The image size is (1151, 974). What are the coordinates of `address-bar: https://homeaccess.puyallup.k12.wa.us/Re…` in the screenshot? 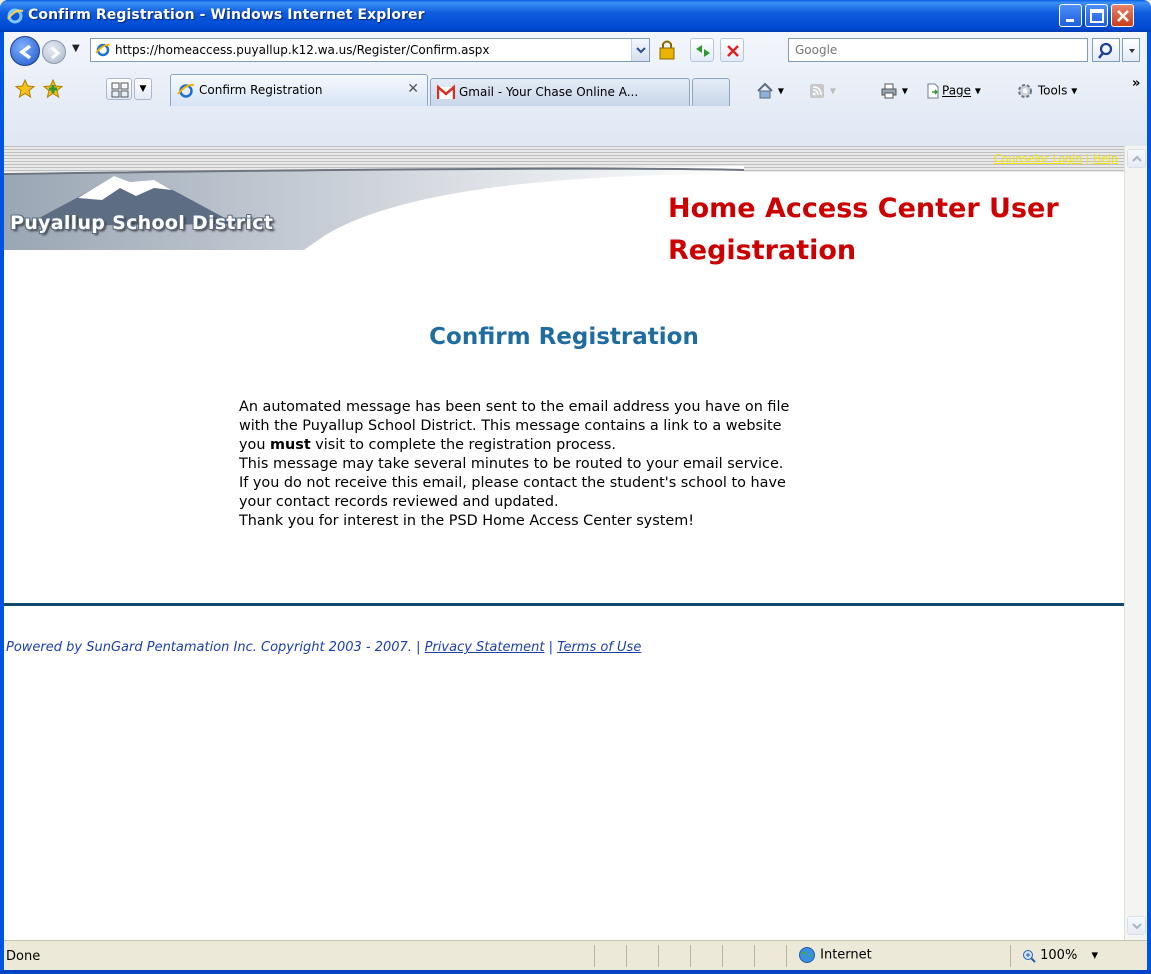 It's located at (370, 50).